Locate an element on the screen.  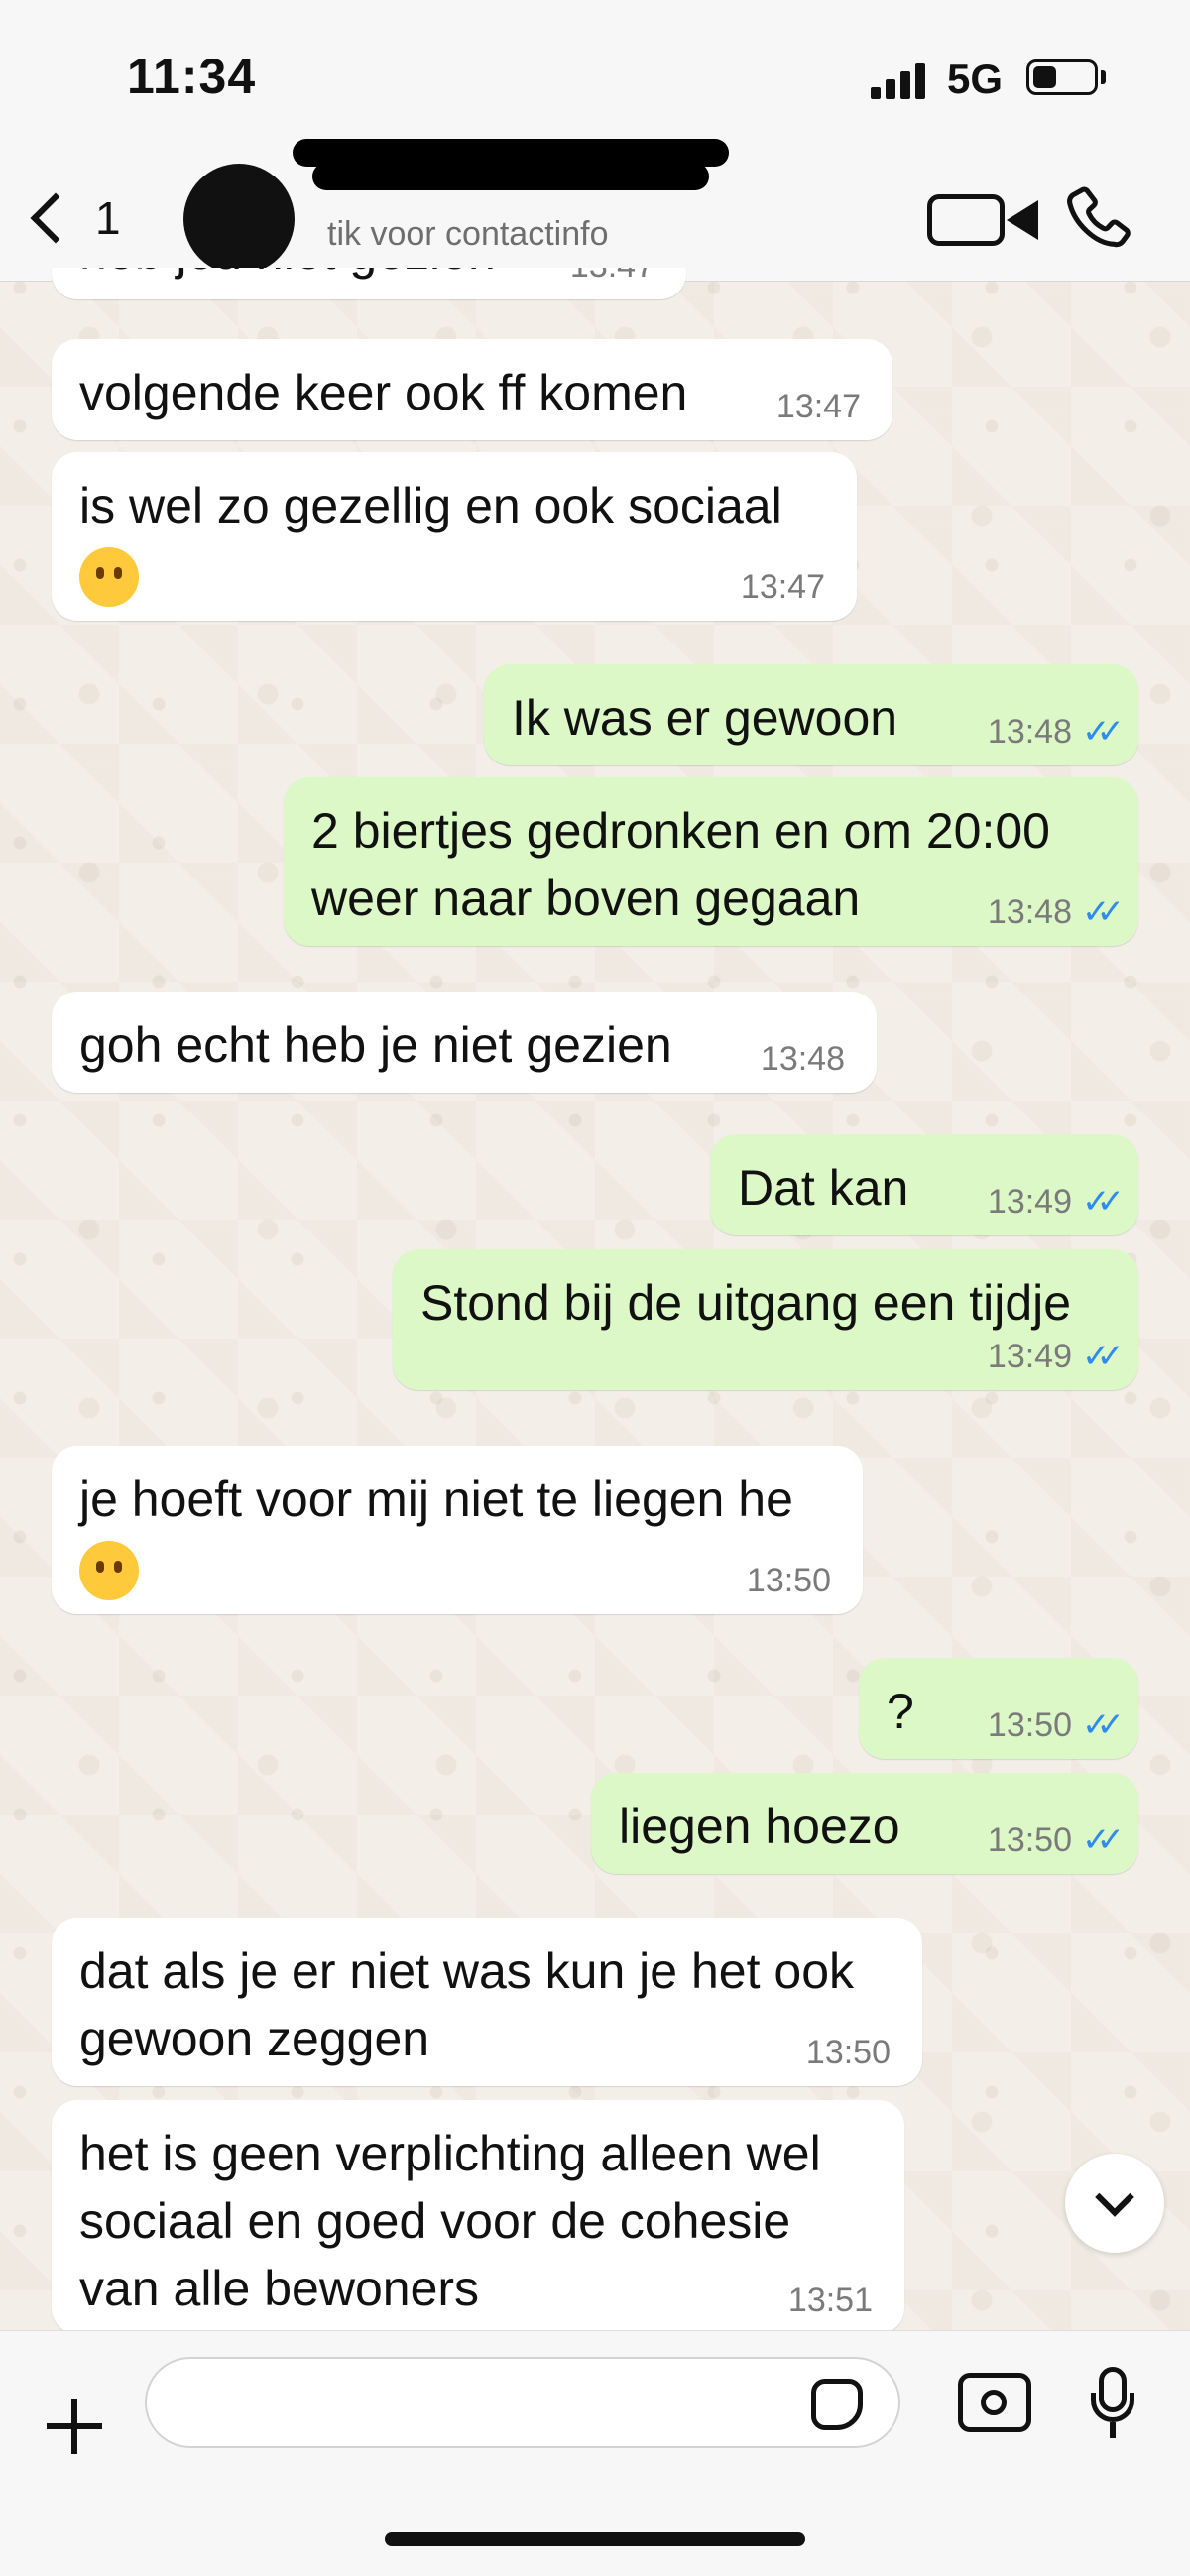
battery-icon is located at coordinates (1062, 77).